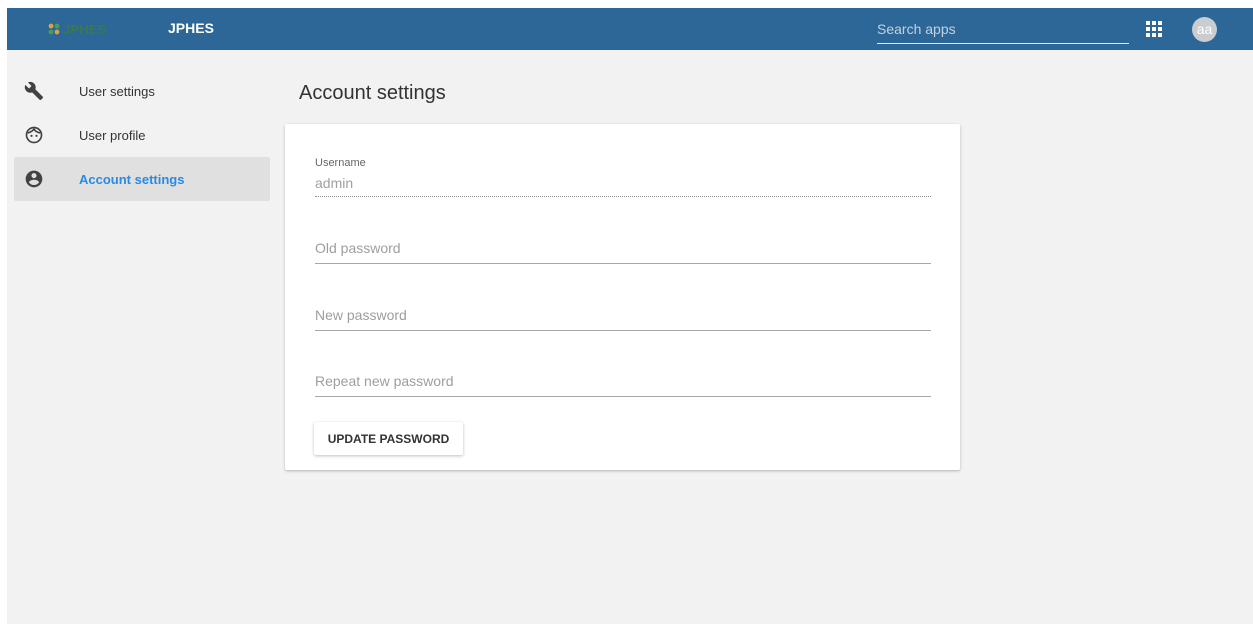  I want to click on top-bar: JPHES JPHES aa, so click(630, 29).